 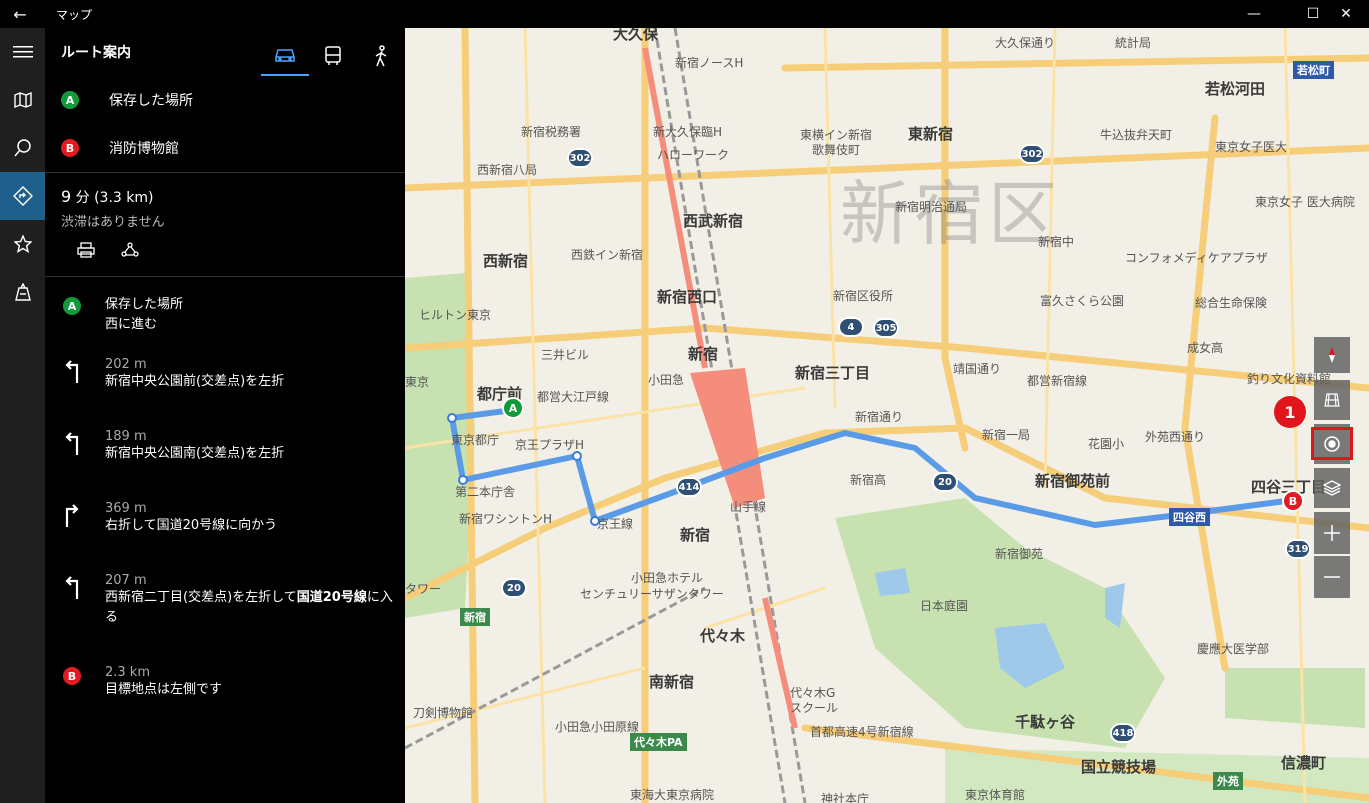 I want to click on route-summary: 9 分 (3.3 km) 渋滞はありません, so click(x=225, y=224).